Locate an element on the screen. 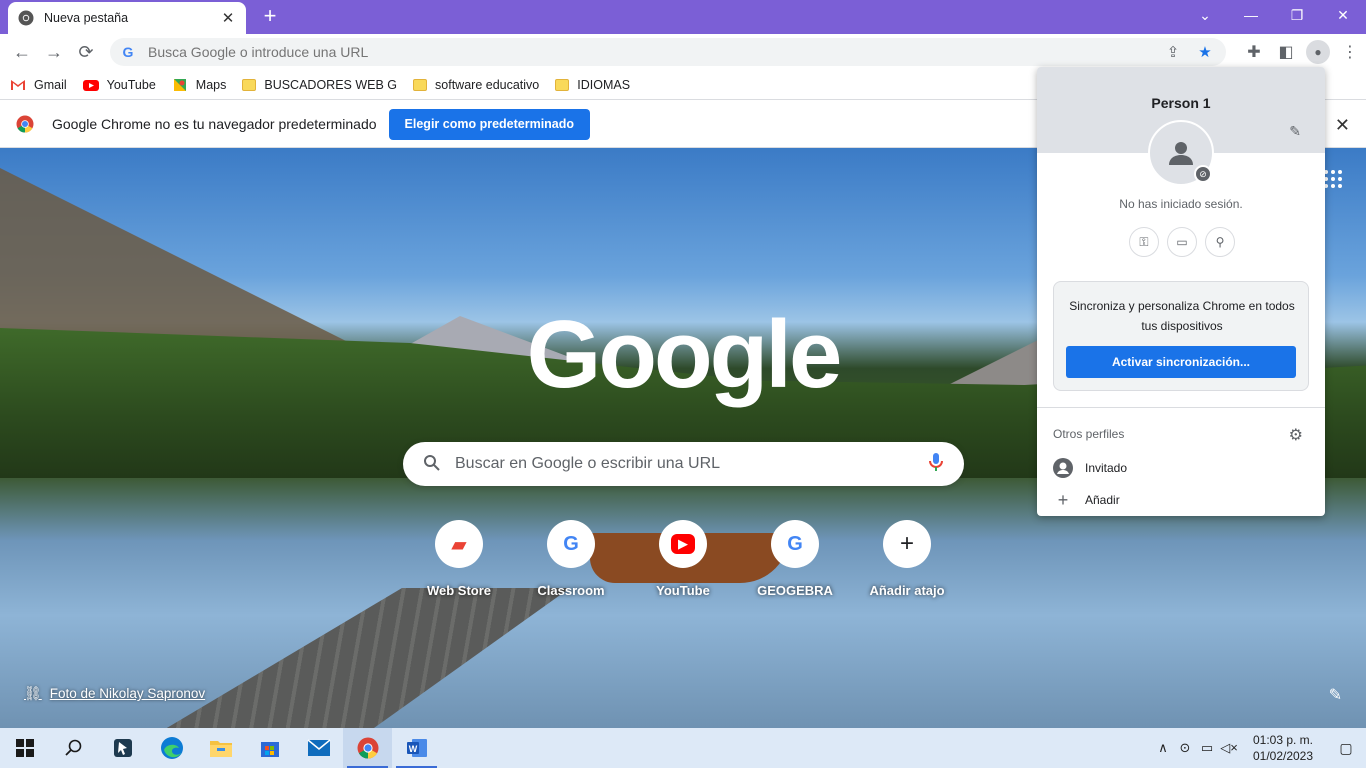  tab-close-icon: ✕ is located at coordinates (228, 18).